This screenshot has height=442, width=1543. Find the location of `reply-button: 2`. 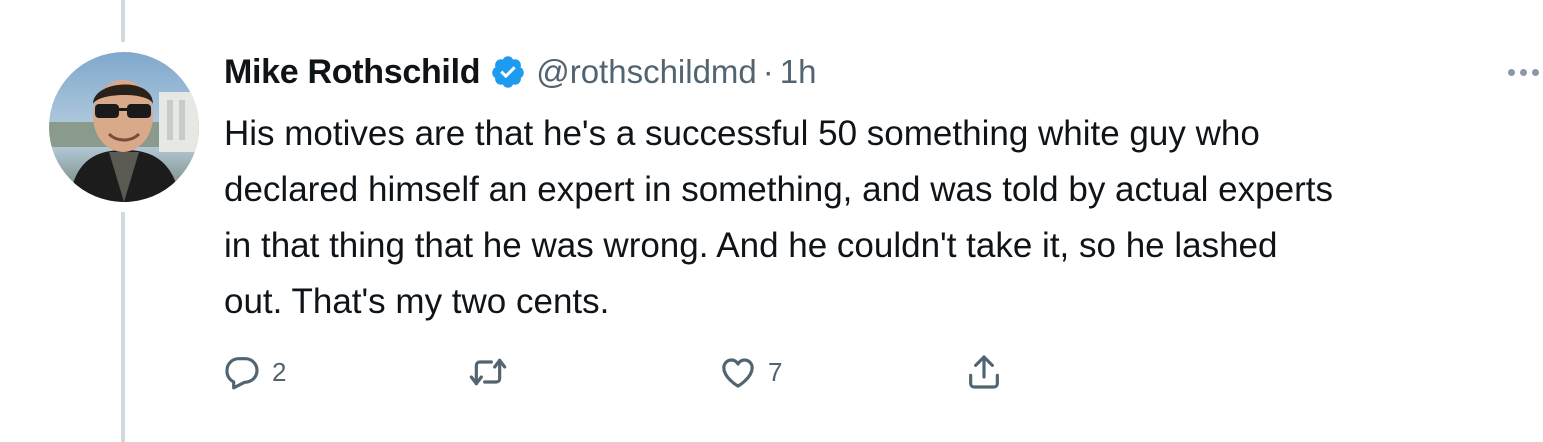

reply-button: 2 is located at coordinates (254, 372).